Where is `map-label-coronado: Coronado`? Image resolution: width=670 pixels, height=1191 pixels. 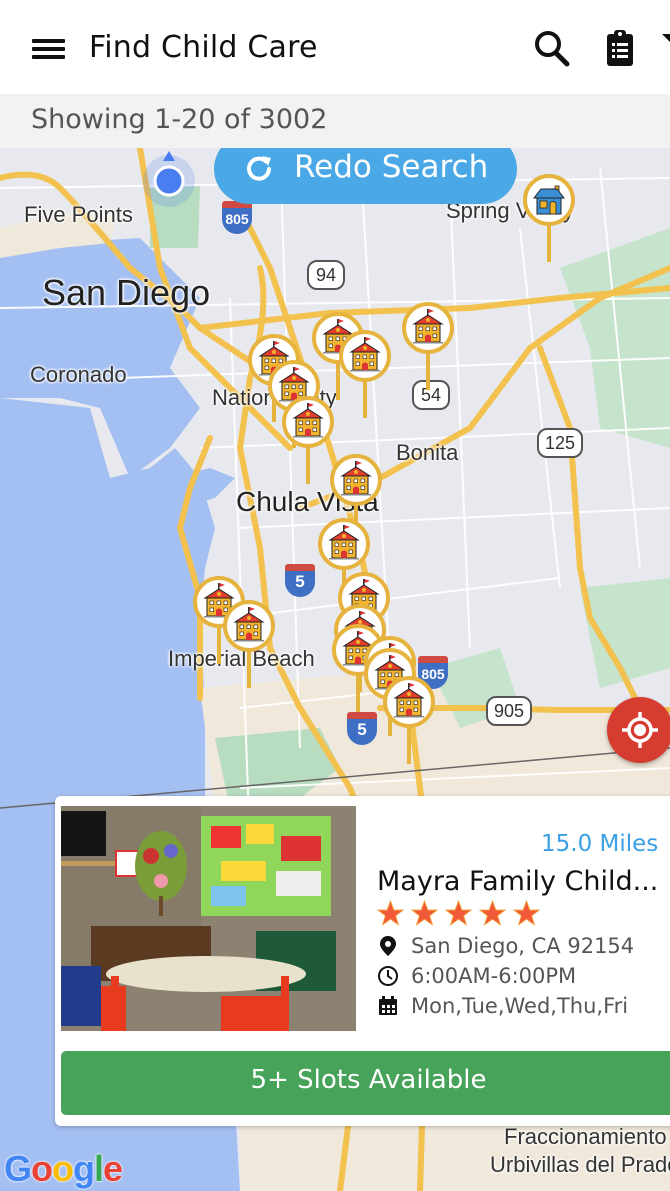 map-label-coronado: Coronado is located at coordinates (78, 374).